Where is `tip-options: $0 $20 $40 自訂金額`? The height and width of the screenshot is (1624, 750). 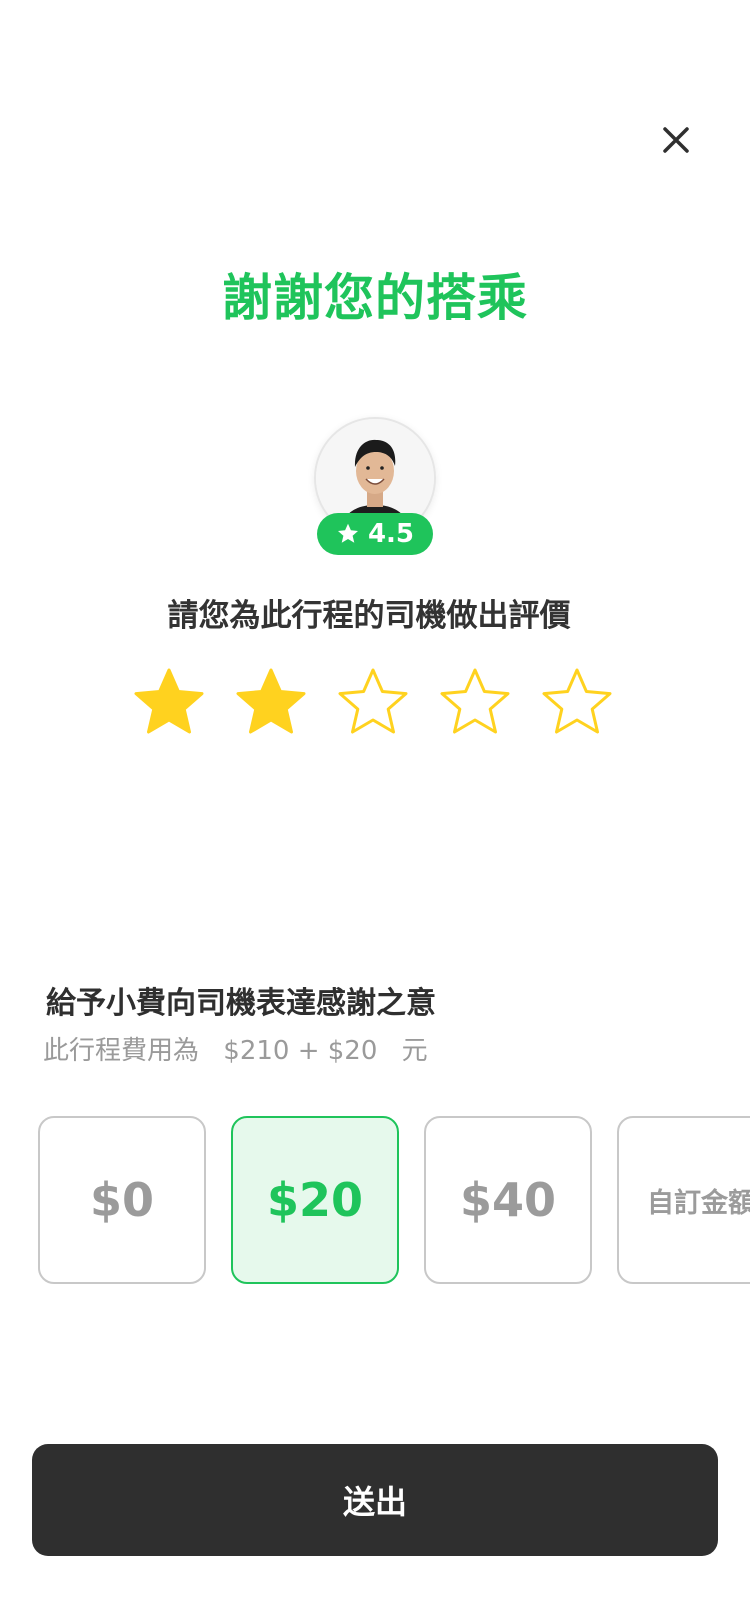
tip-options: $0 $20 $40 自訂金額 is located at coordinates (394, 1200).